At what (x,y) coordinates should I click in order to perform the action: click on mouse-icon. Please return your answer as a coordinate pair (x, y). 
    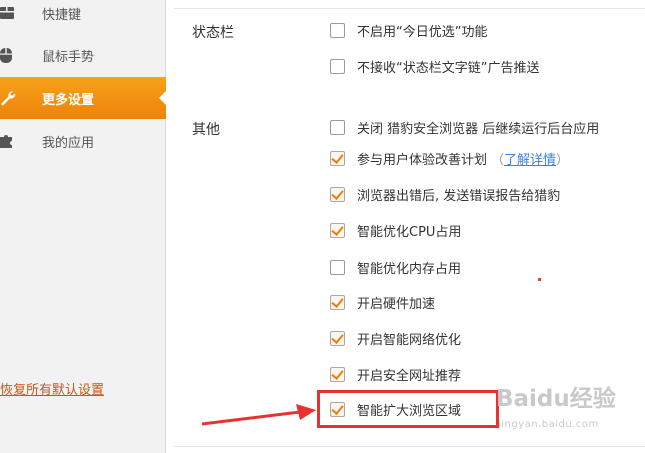
    Looking at the image, I should click on (8, 55).